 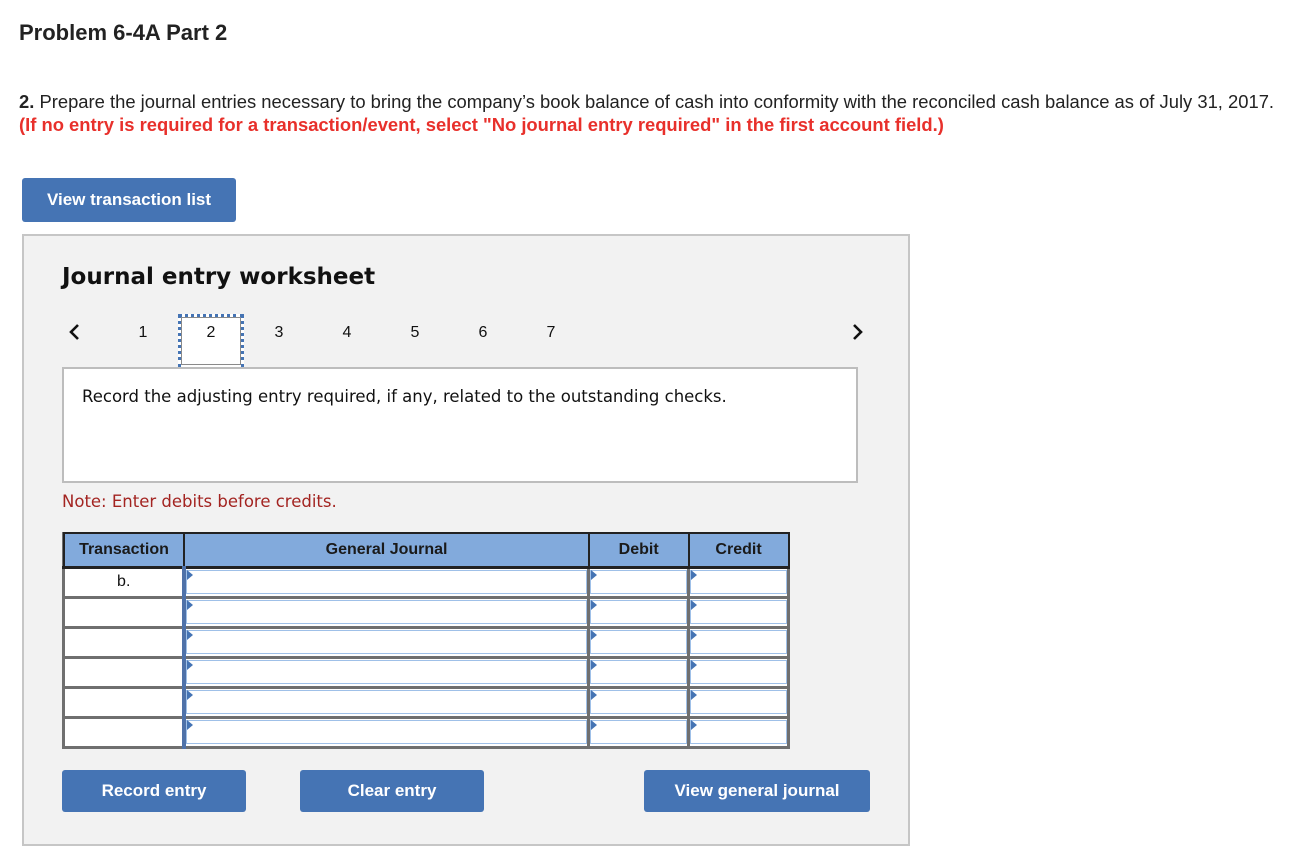 What do you see at coordinates (483, 341) in the screenshot?
I see `page-tab-6: 6` at bounding box center [483, 341].